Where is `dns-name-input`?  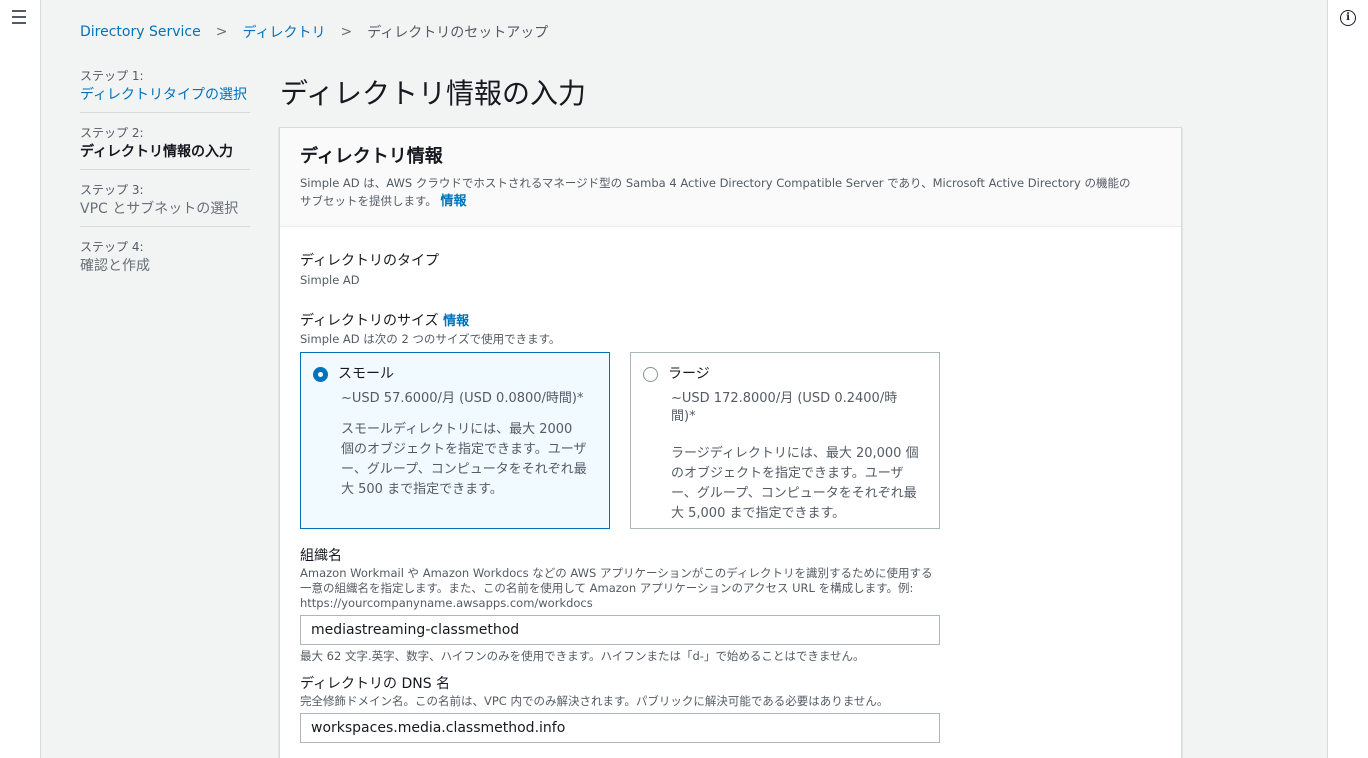 dns-name-input is located at coordinates (620, 728).